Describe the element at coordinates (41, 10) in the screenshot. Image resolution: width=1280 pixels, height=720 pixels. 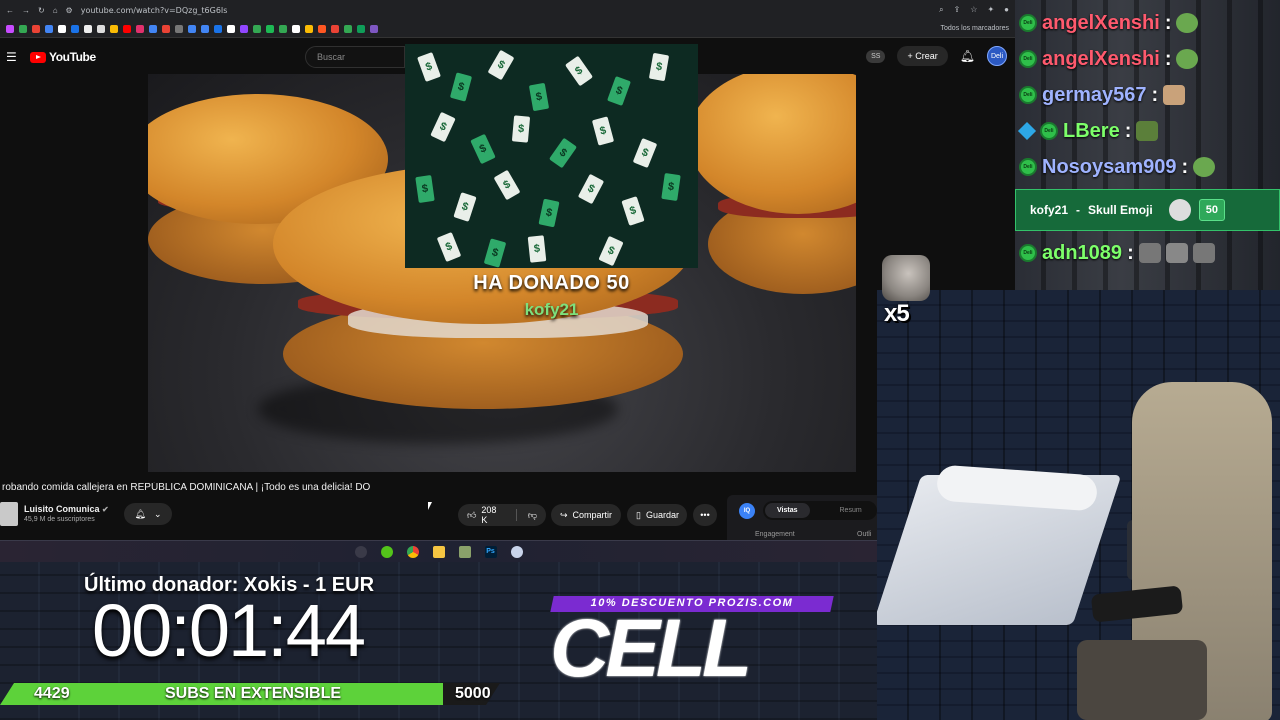
I see `reload-icon: ↻` at that location.